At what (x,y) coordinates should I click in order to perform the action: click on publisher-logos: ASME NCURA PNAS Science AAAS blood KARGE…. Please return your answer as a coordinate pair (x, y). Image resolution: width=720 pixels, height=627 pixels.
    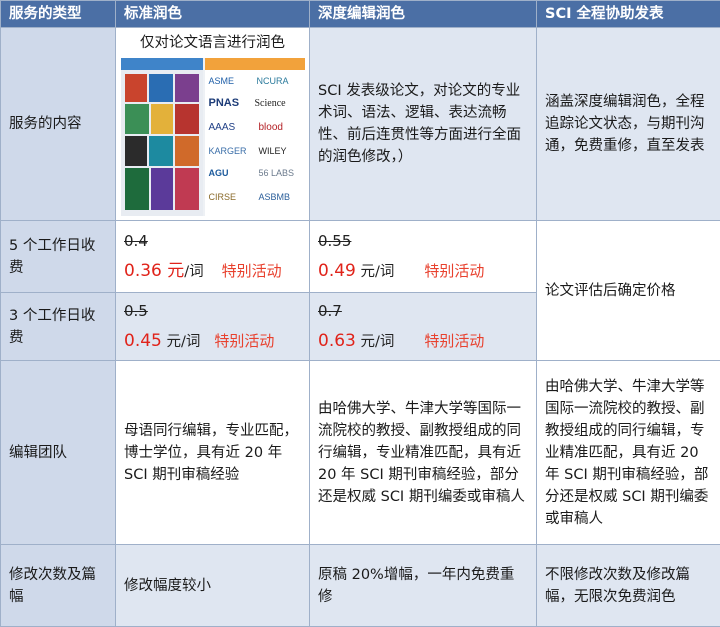
    Looking at the image, I should click on (255, 137).